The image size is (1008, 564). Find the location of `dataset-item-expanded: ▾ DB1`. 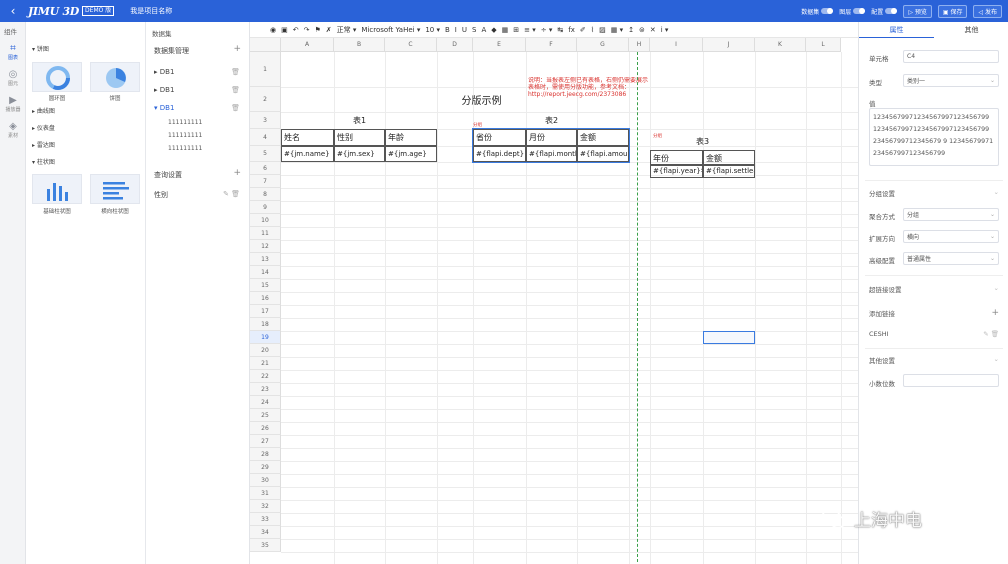

dataset-item-expanded: ▾ DB1 is located at coordinates (164, 108).